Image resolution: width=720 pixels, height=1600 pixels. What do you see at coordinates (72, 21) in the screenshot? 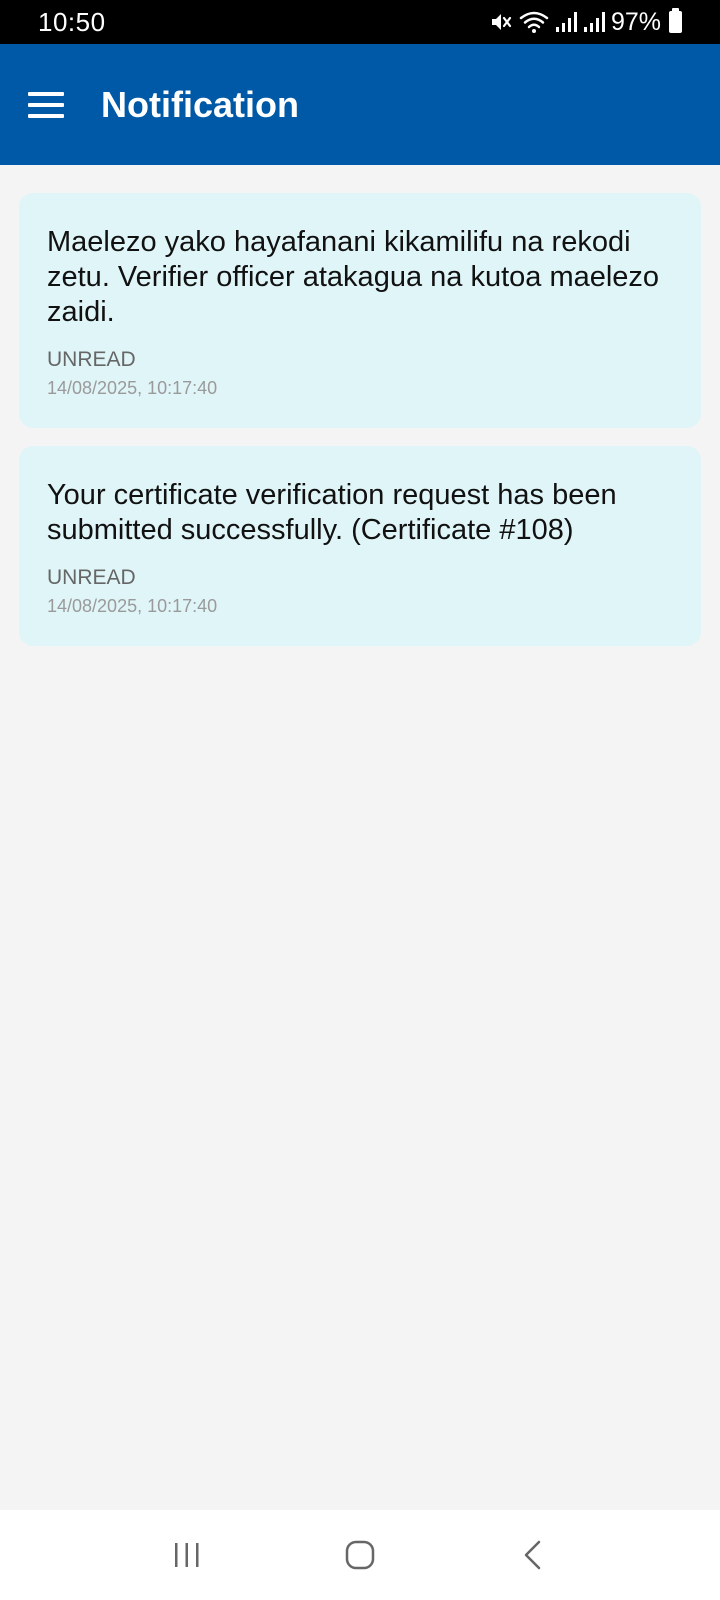
I see `status-time: 10:50` at bounding box center [72, 21].